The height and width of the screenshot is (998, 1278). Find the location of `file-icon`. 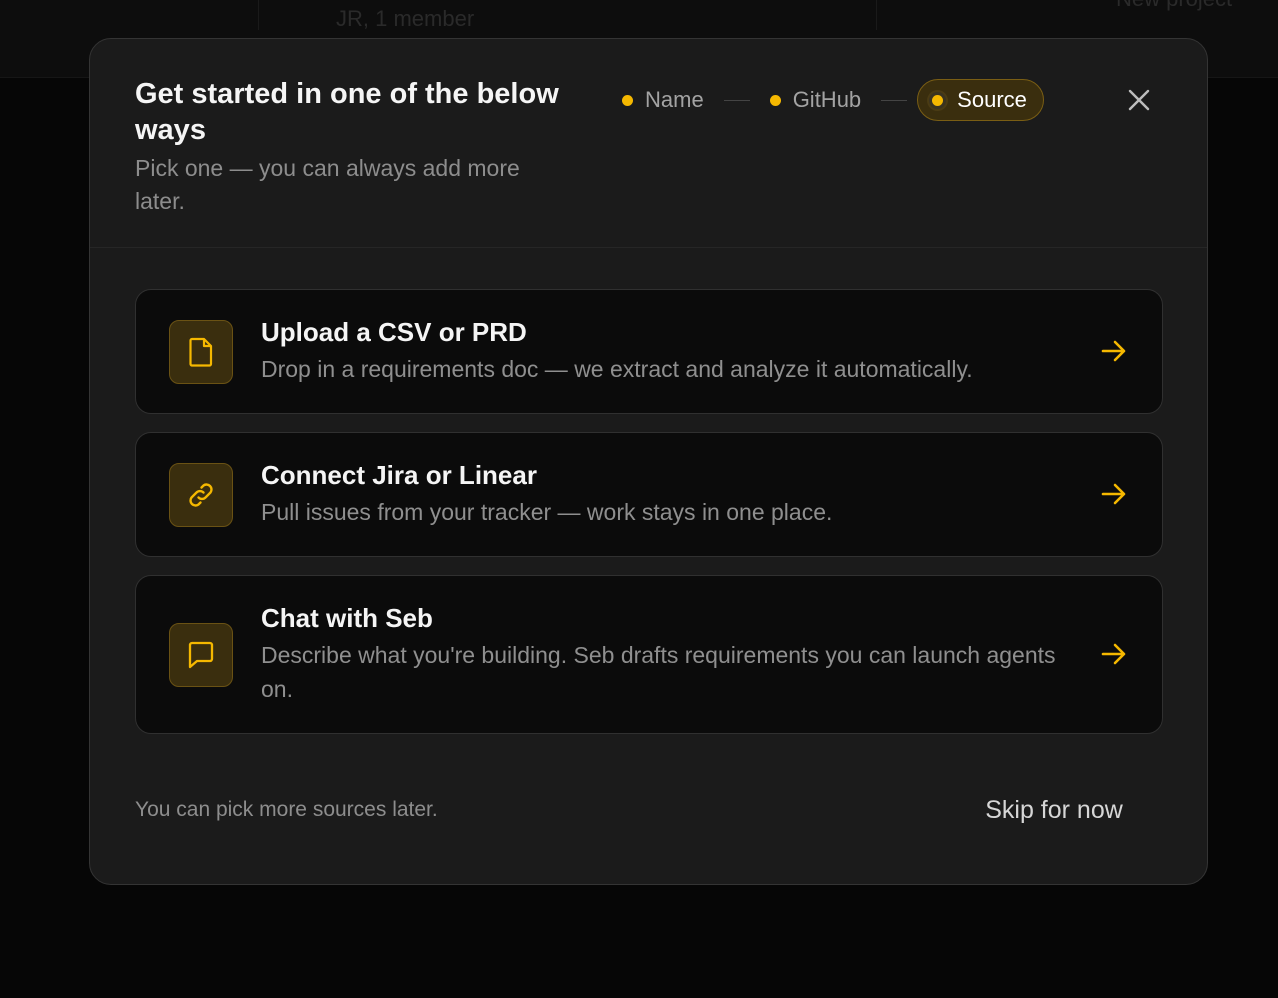

file-icon is located at coordinates (201, 352).